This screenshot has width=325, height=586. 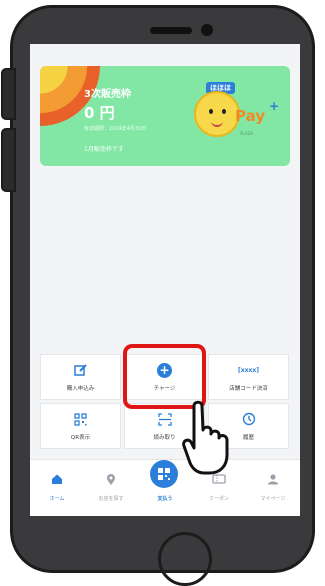 I want to click on user-icon, so click(x=273, y=479).